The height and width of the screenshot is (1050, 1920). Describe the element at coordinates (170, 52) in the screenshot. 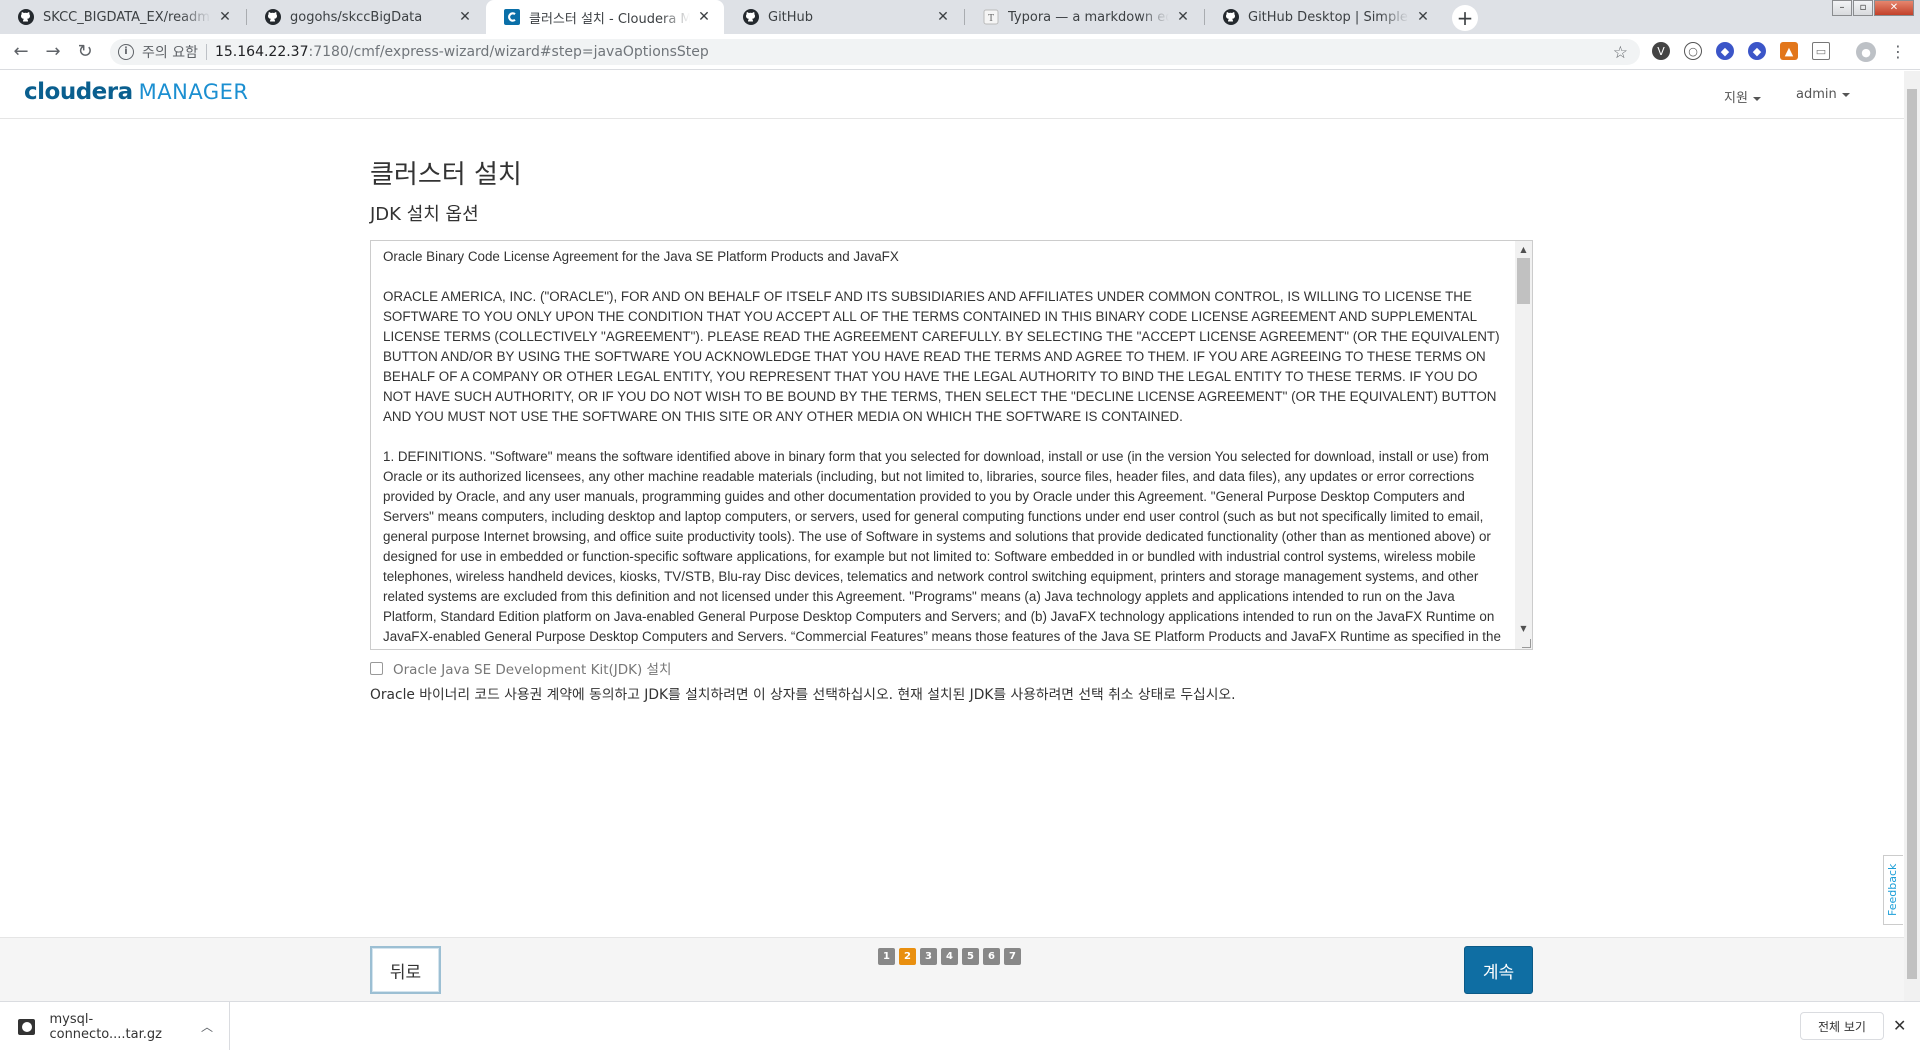

I see `security-label: 주의 요함` at that location.